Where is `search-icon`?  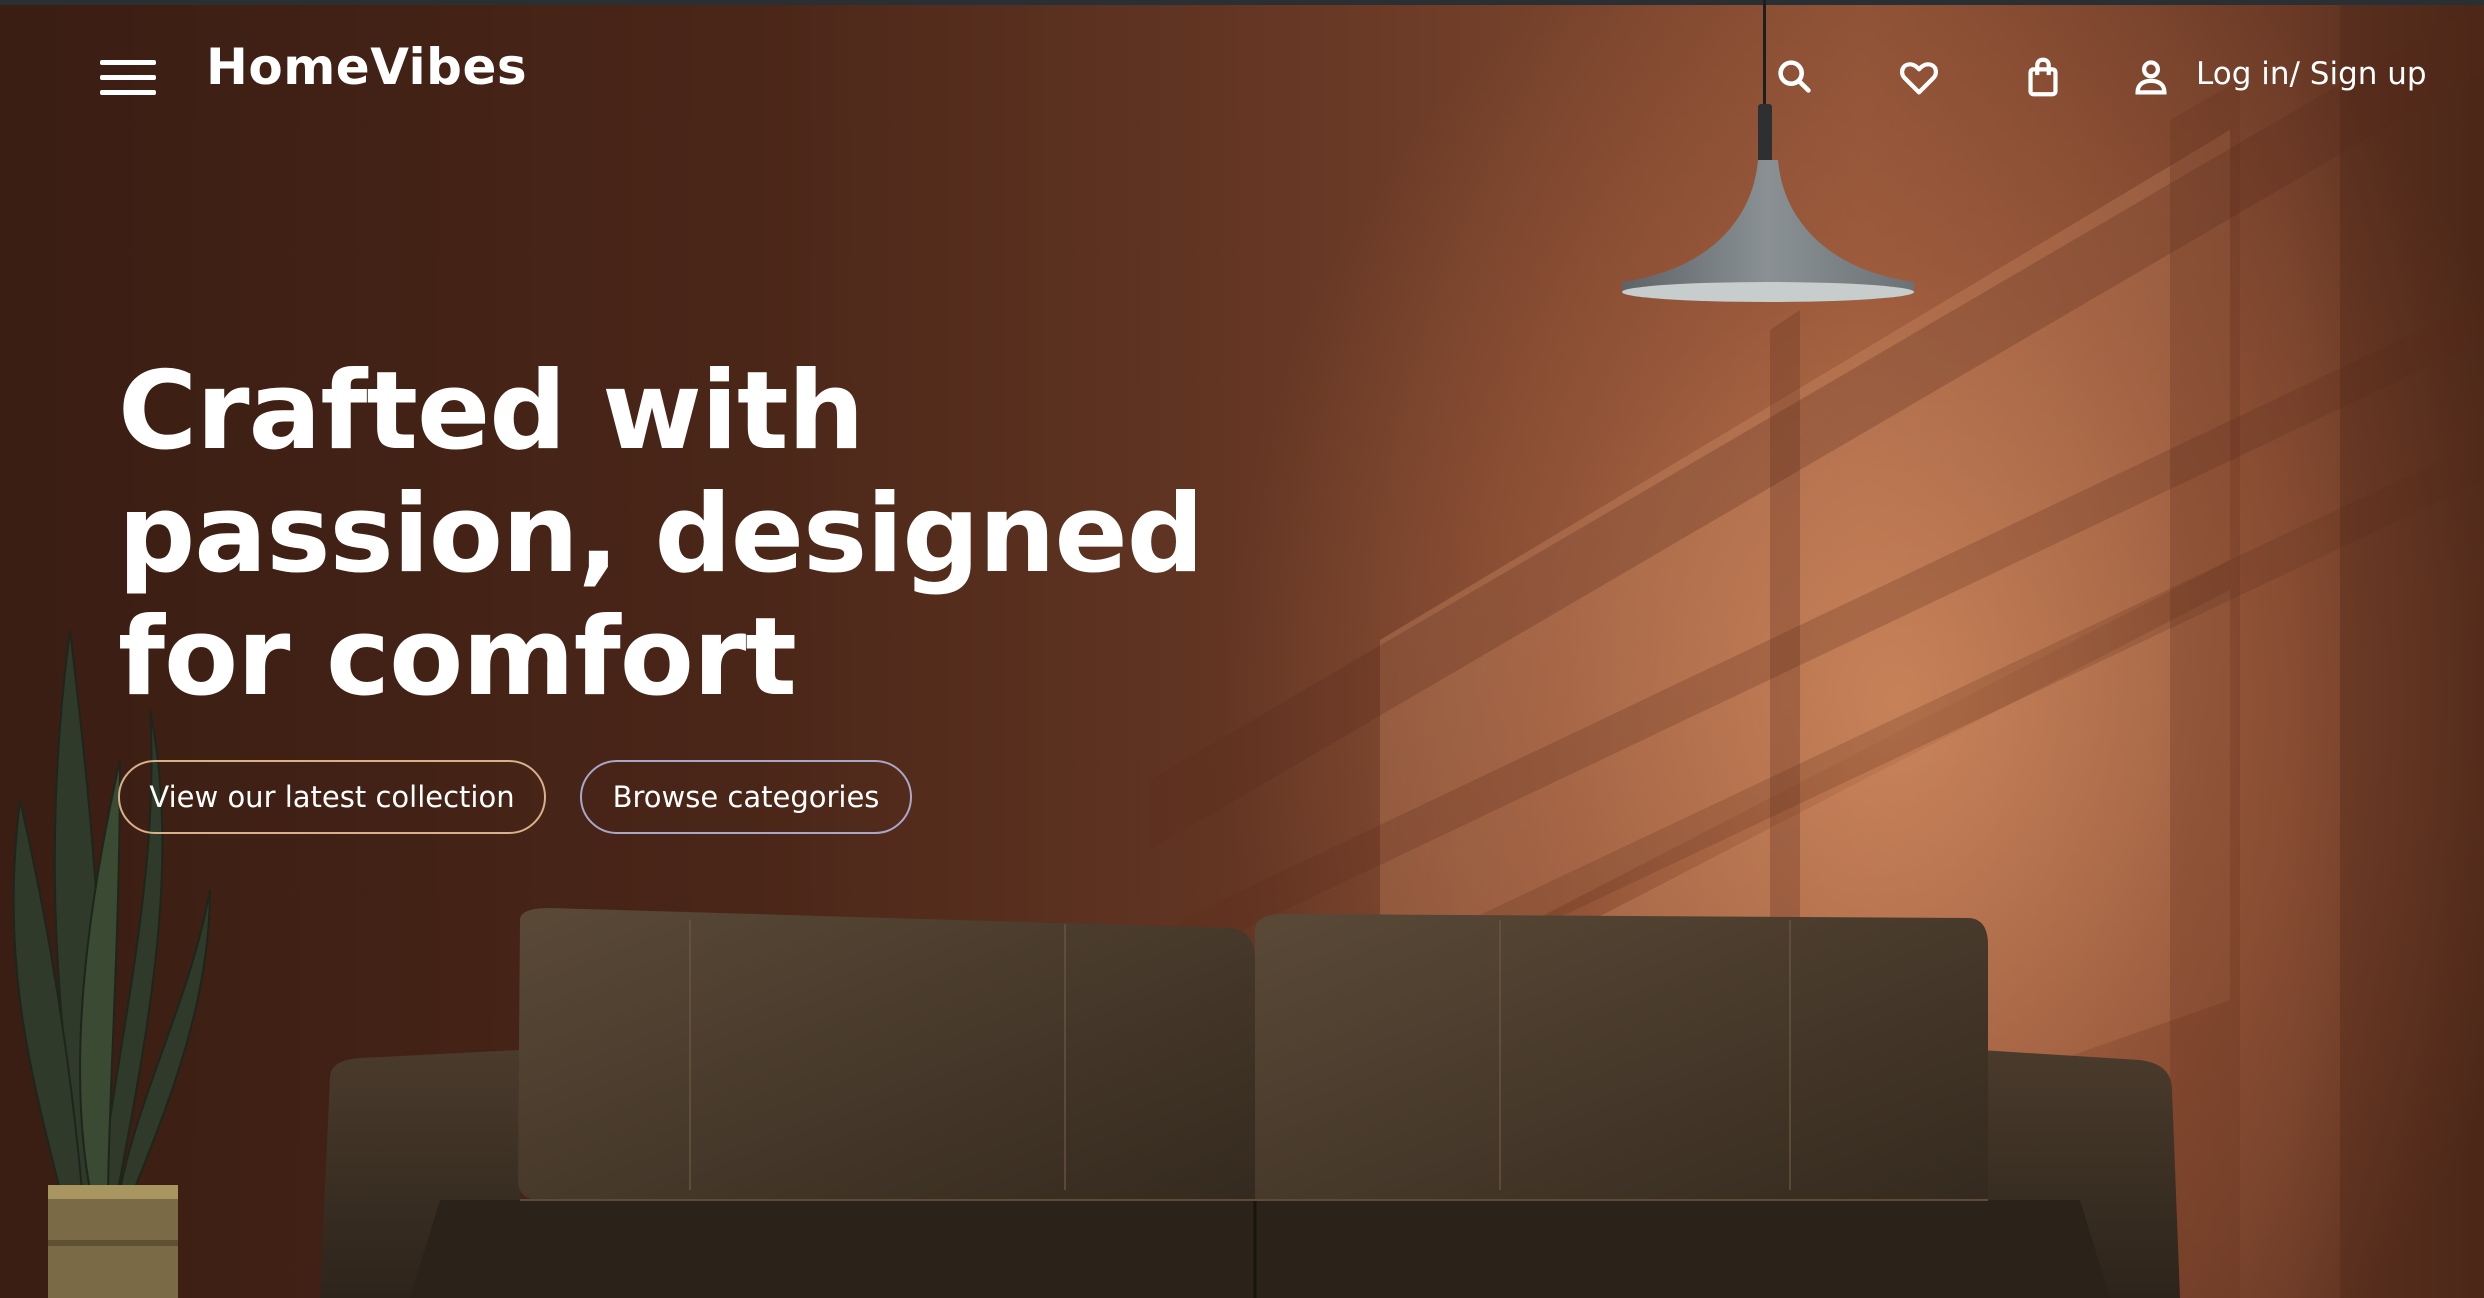 search-icon is located at coordinates (1795, 77).